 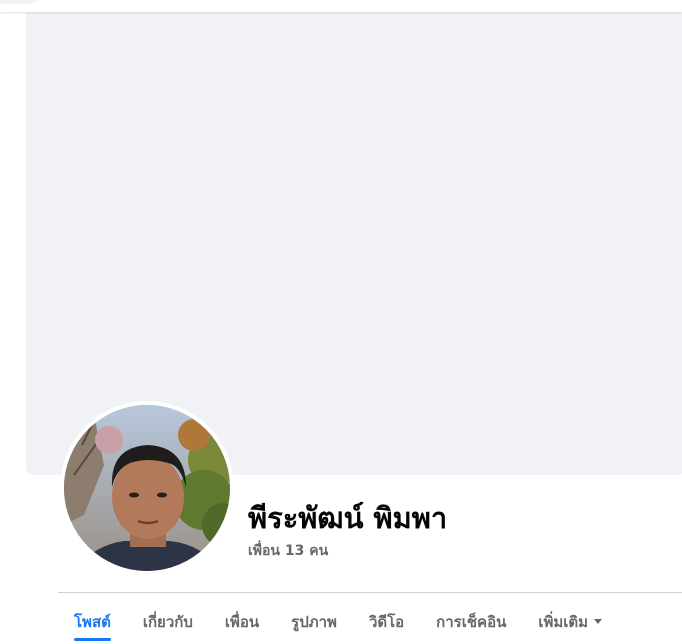 I want to click on divider, so click(x=370, y=592).